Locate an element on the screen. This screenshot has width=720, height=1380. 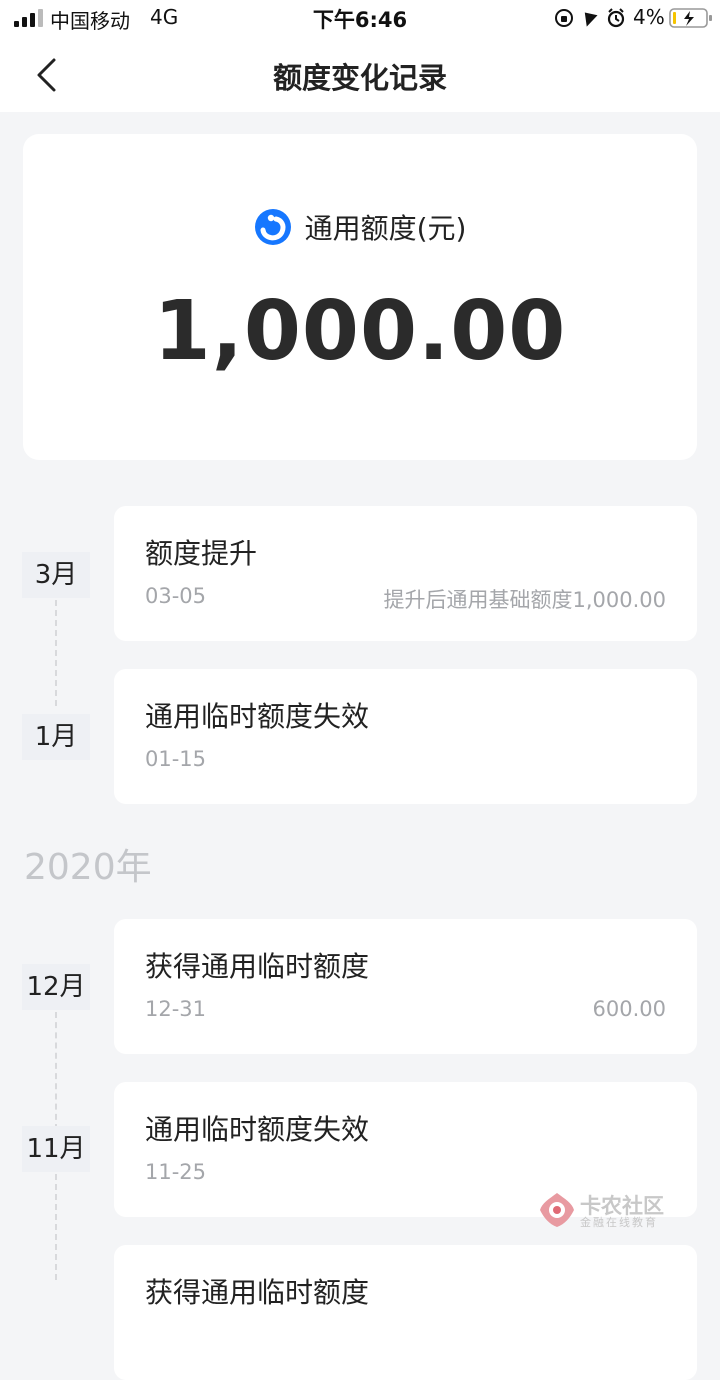
month-label: 3月 is located at coordinates (56, 575).